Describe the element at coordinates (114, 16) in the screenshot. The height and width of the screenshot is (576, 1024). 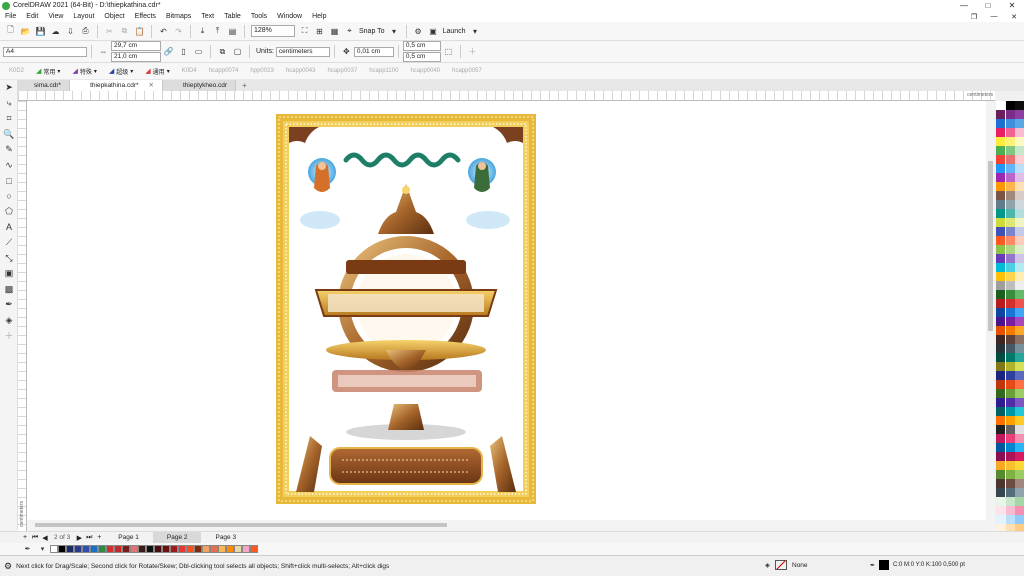
I see `menu-object: Object` at that location.